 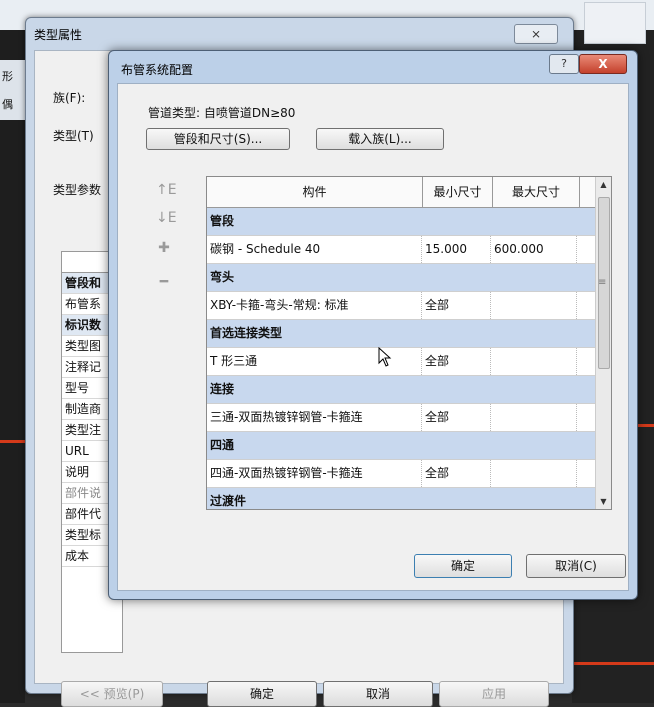 What do you see at coordinates (401, 498) in the screenshot?
I see `group-label: 过渡件` at bounding box center [401, 498].